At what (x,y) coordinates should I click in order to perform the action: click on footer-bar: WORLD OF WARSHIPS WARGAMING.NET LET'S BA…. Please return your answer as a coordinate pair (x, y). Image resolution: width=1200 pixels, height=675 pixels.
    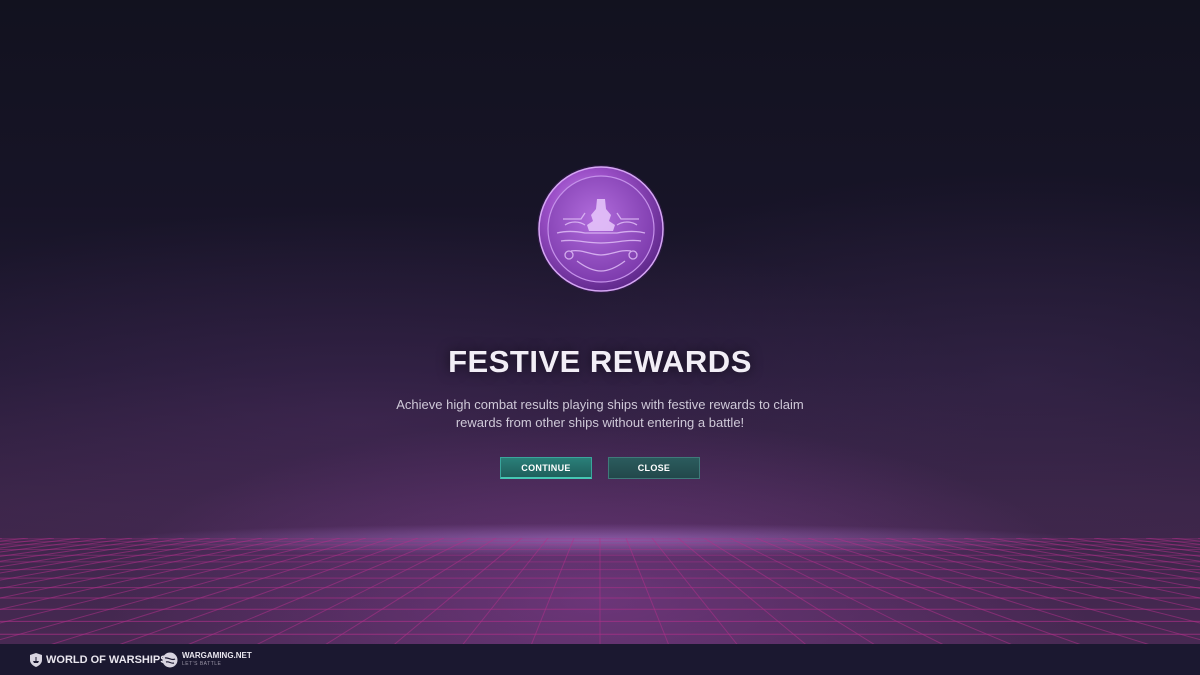
    Looking at the image, I should click on (600, 659).